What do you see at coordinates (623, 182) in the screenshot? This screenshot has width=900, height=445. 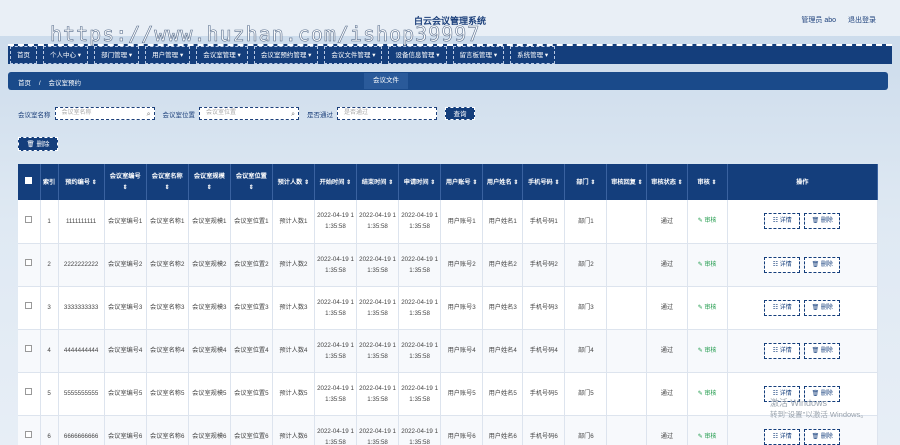 I see `column-header-label: 审核回复` at bounding box center [623, 182].